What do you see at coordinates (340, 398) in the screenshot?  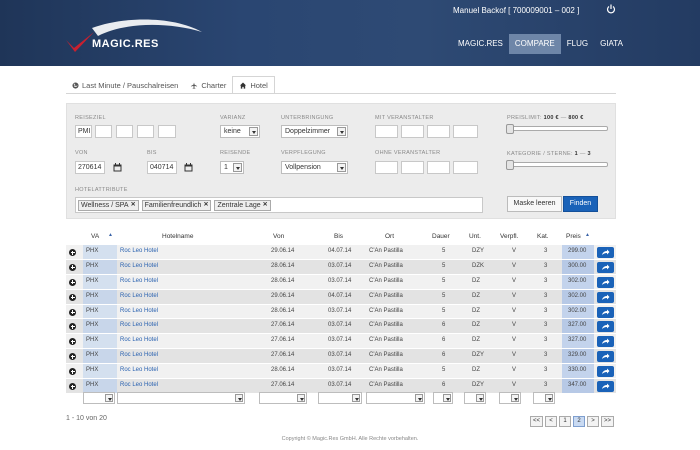 I see `filter-bis-select` at bounding box center [340, 398].